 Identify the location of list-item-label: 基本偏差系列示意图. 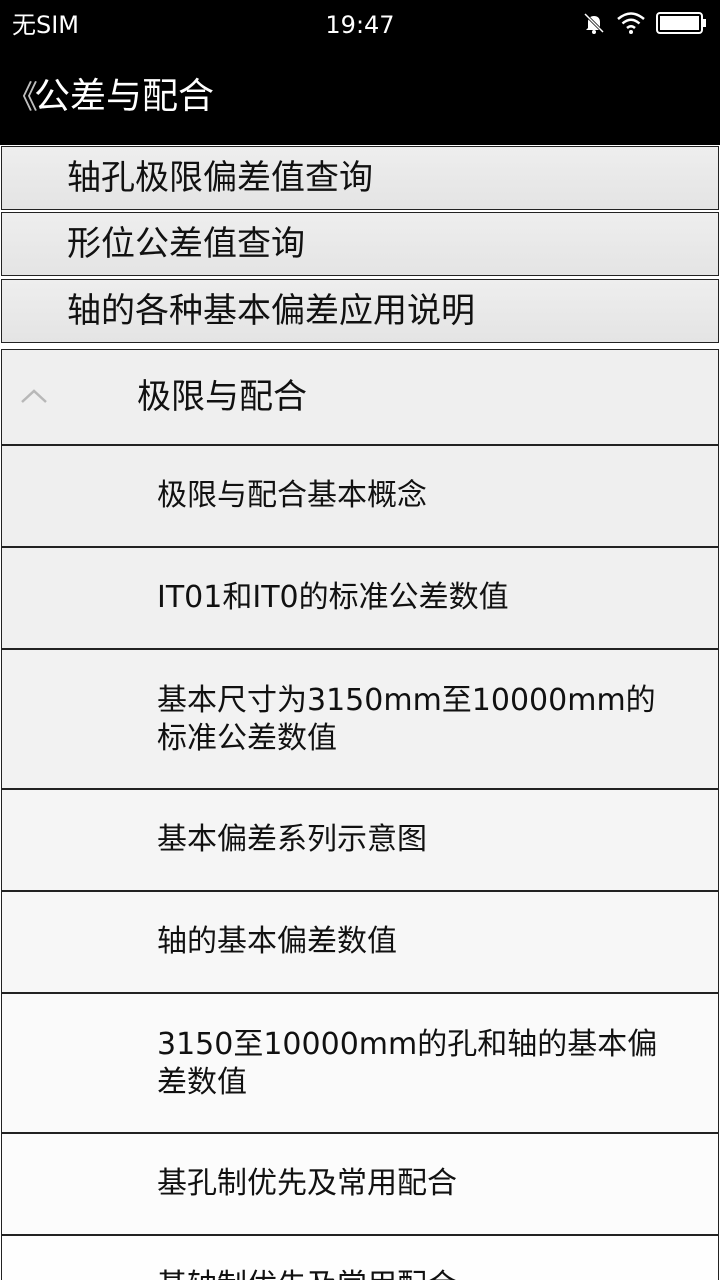
(292, 839).